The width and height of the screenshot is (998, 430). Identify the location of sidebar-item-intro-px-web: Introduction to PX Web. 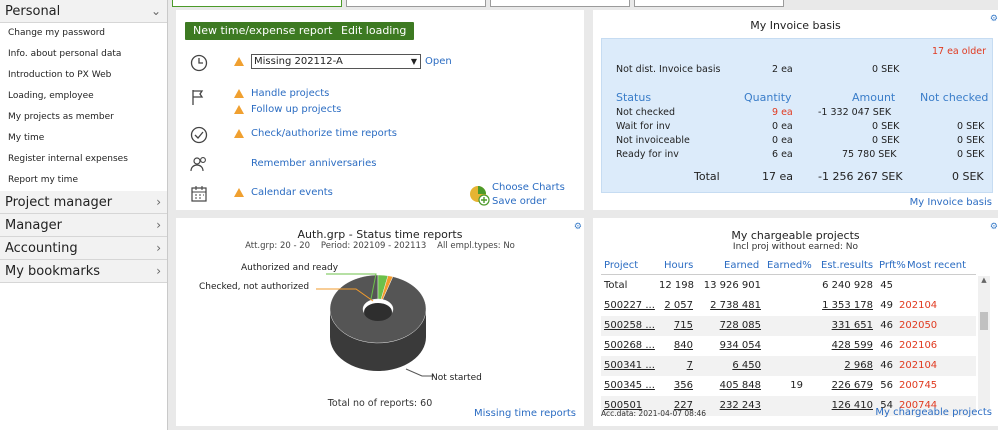
(83, 75).